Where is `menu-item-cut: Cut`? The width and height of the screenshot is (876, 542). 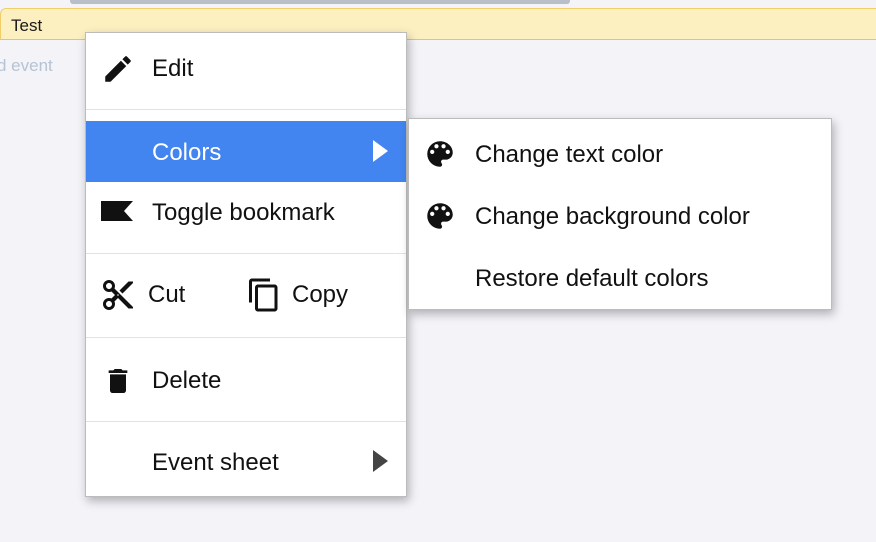 menu-item-cut: Cut is located at coordinates (155, 297).